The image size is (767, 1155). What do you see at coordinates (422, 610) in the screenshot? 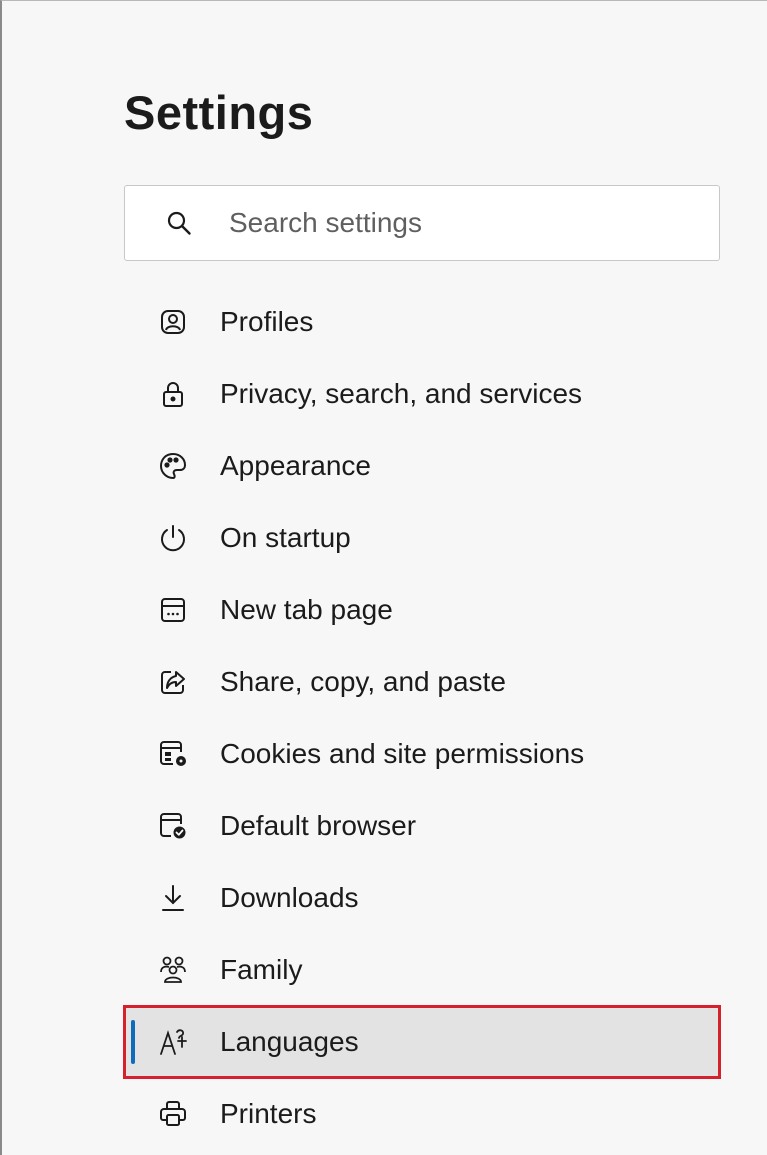
I see `nav-item-new-tab: New tab page` at bounding box center [422, 610].